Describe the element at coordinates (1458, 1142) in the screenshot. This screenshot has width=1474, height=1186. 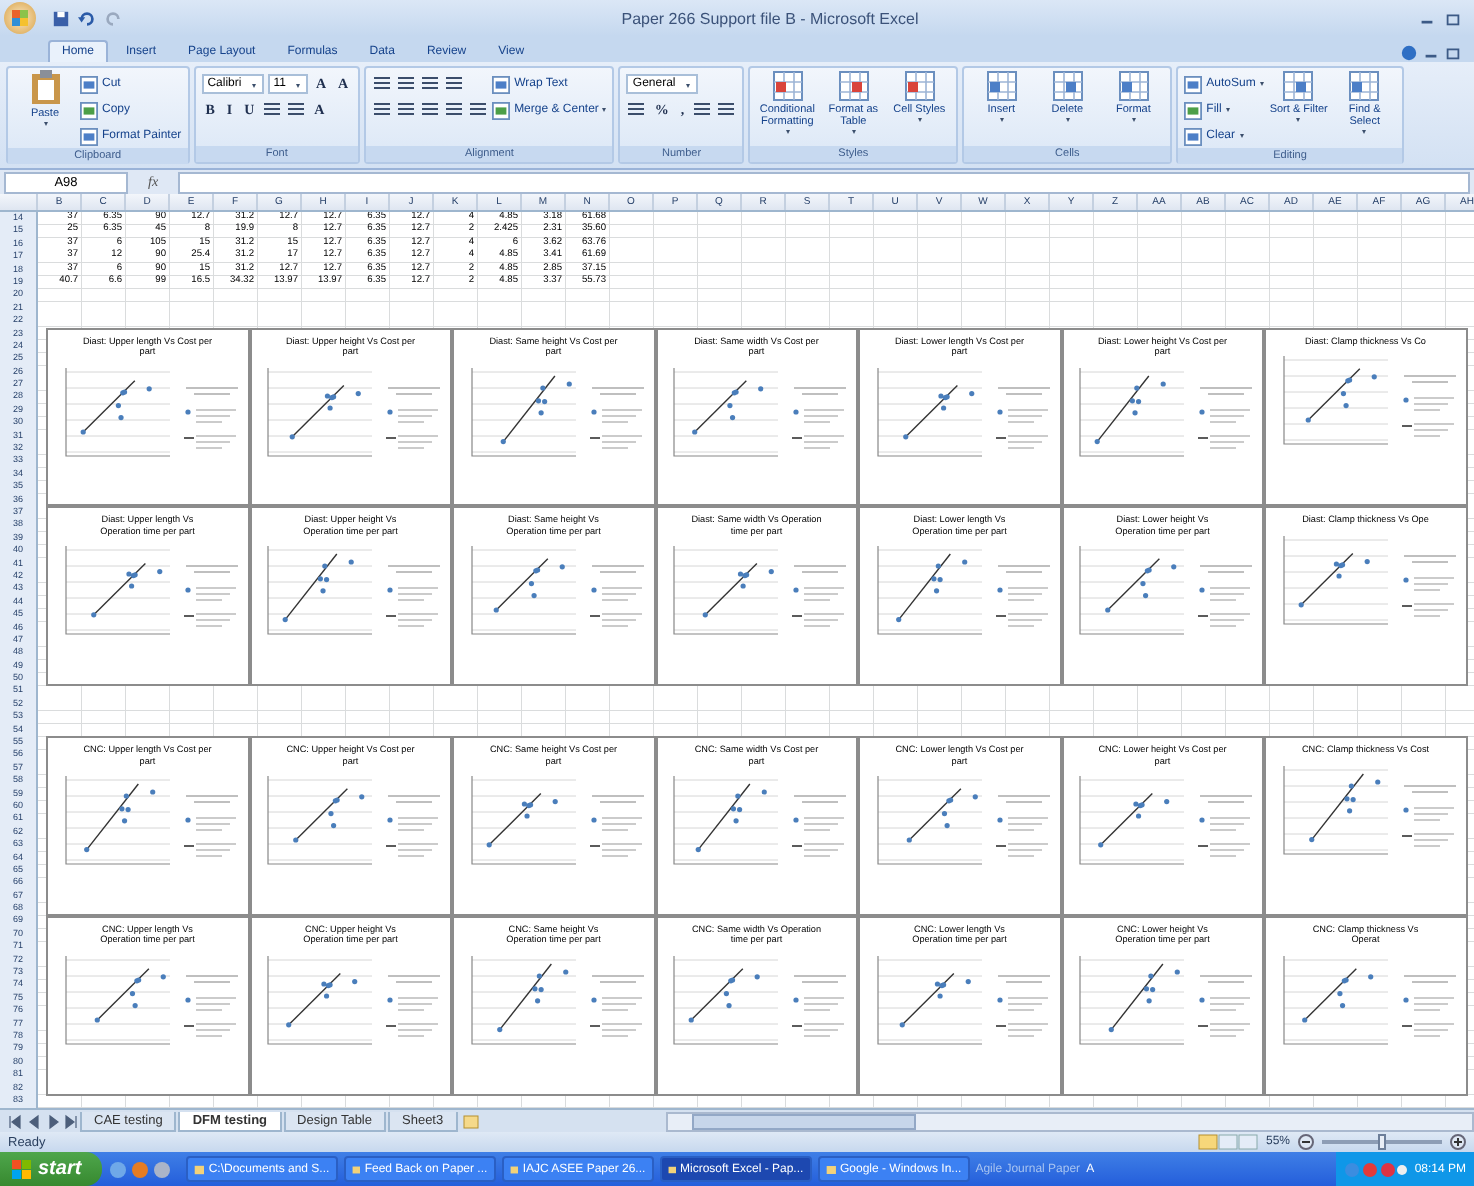
I see `zoom-in-icon` at that location.